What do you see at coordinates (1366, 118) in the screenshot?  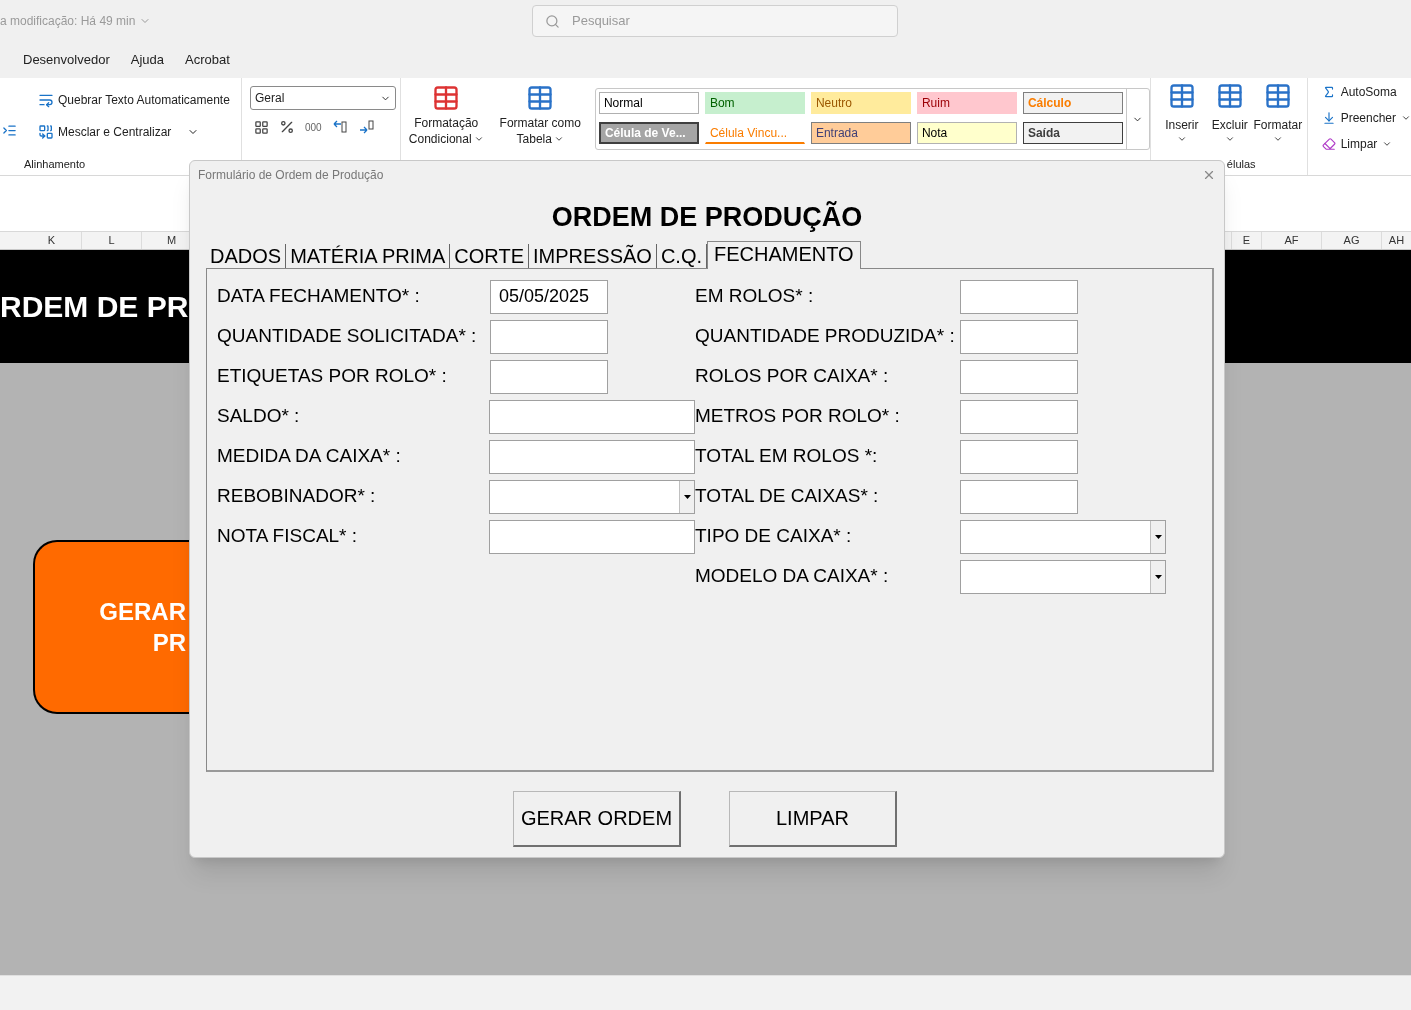 I see `editing-button: Preencher` at bounding box center [1366, 118].